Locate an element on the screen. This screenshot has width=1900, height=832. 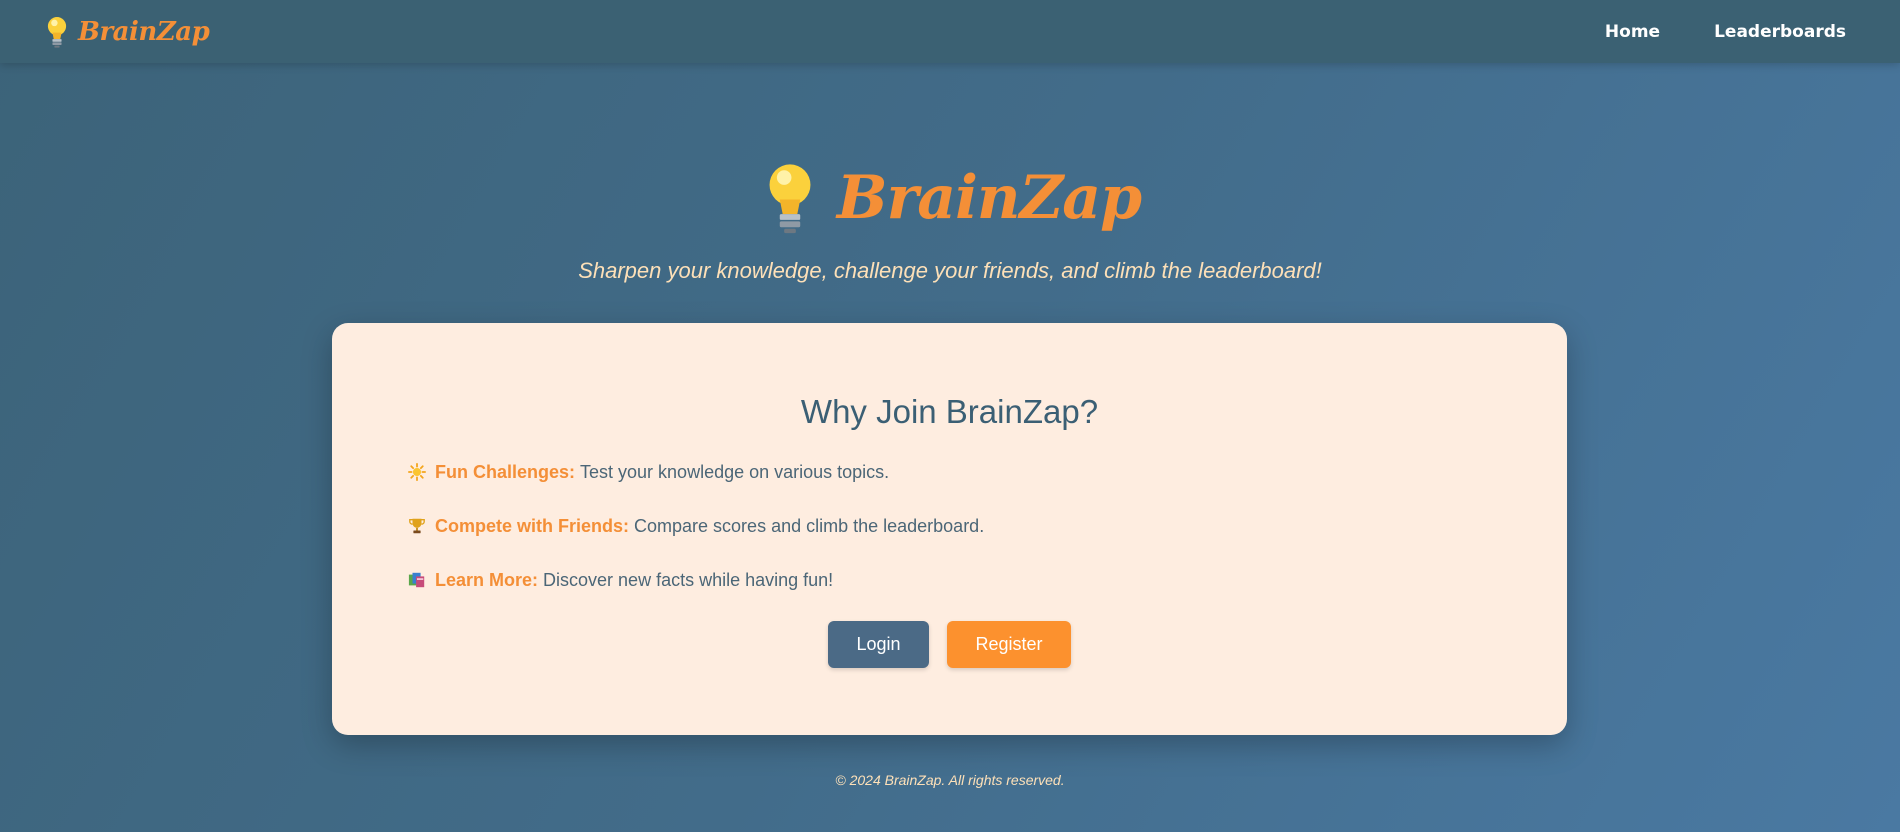
hero-banner: BrainZap is located at coordinates (950, 198).